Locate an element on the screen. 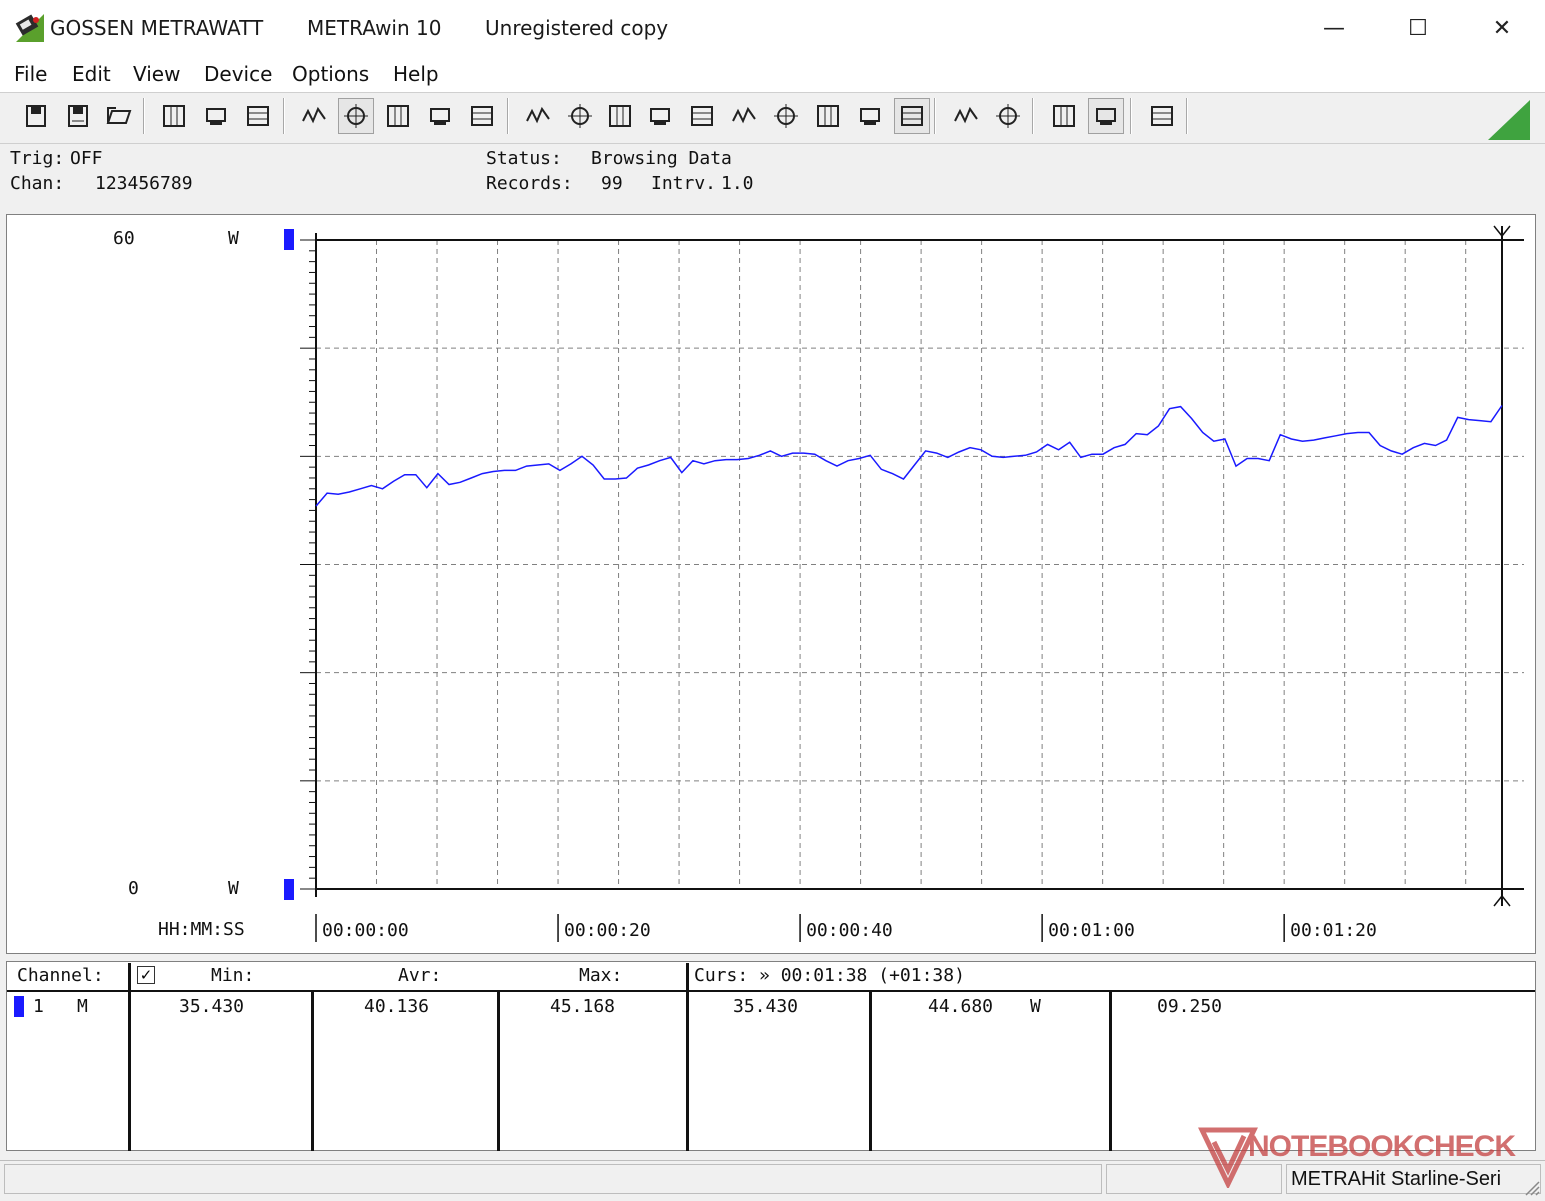  cursor-value: 35.430 is located at coordinates (766, 1006).